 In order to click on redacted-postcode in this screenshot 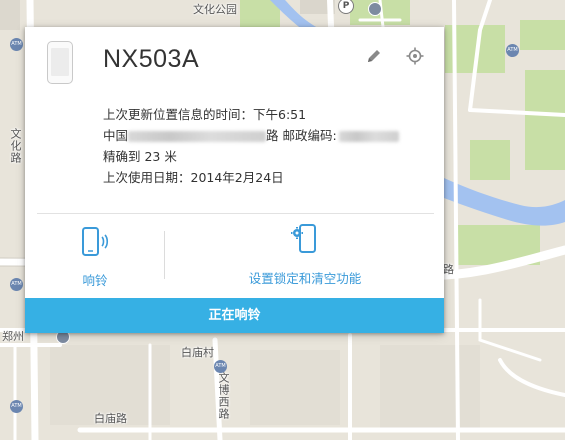, I will do `click(368, 136)`.